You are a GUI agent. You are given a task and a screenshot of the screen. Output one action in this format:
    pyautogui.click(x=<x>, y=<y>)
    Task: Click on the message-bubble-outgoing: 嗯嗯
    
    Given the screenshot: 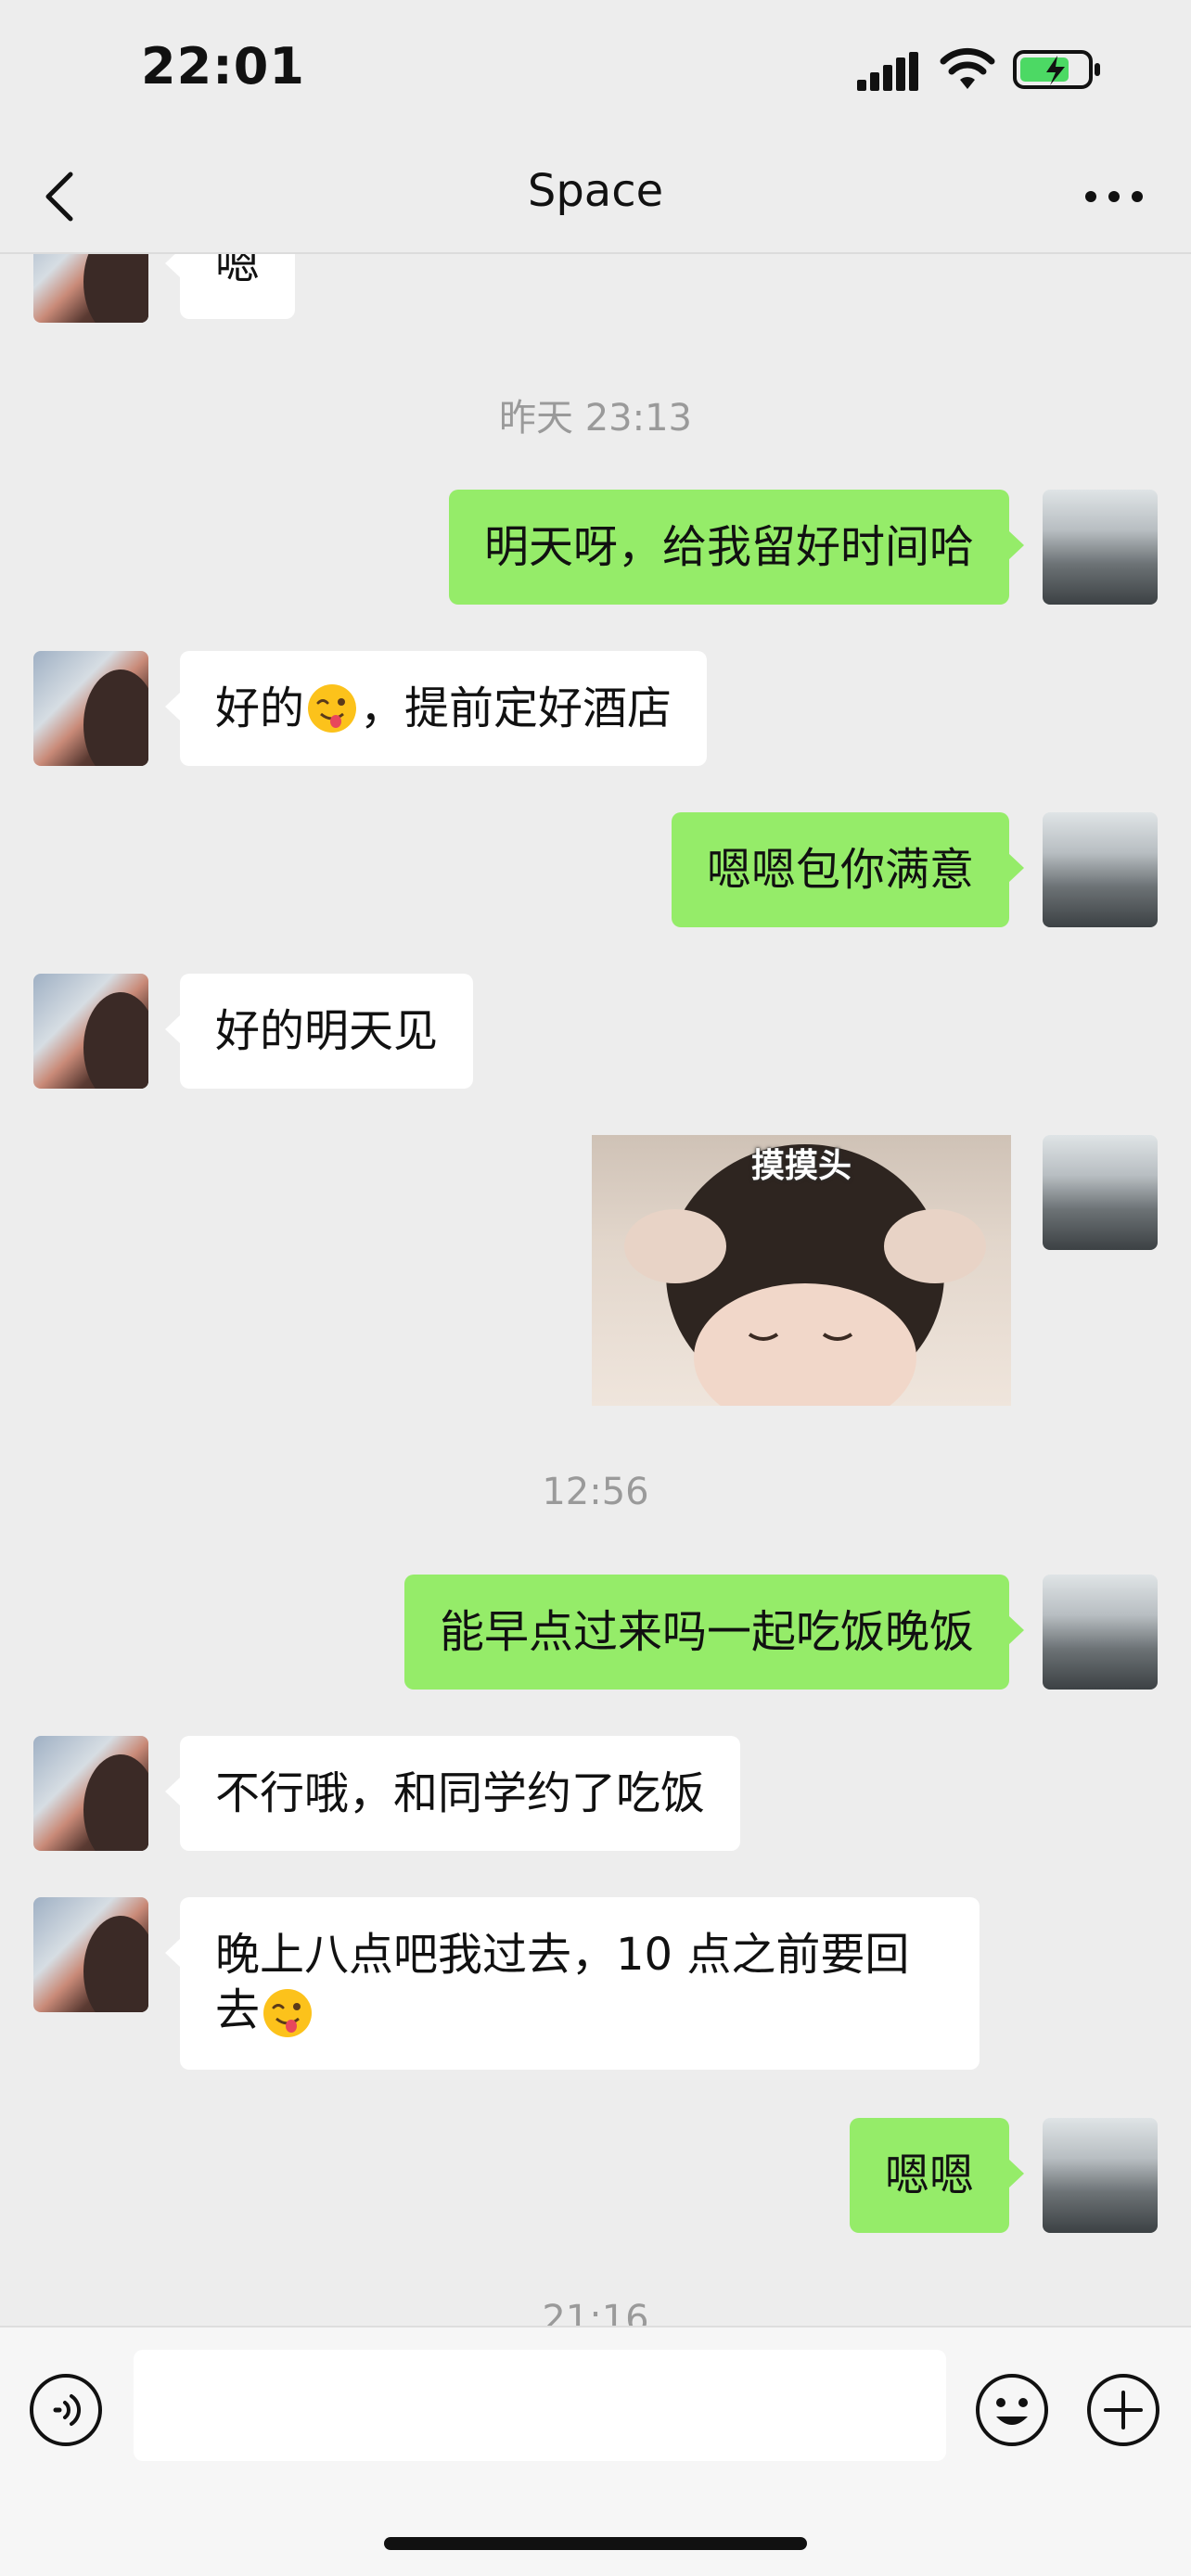 What is the action you would take?
    pyautogui.click(x=937, y=2176)
    